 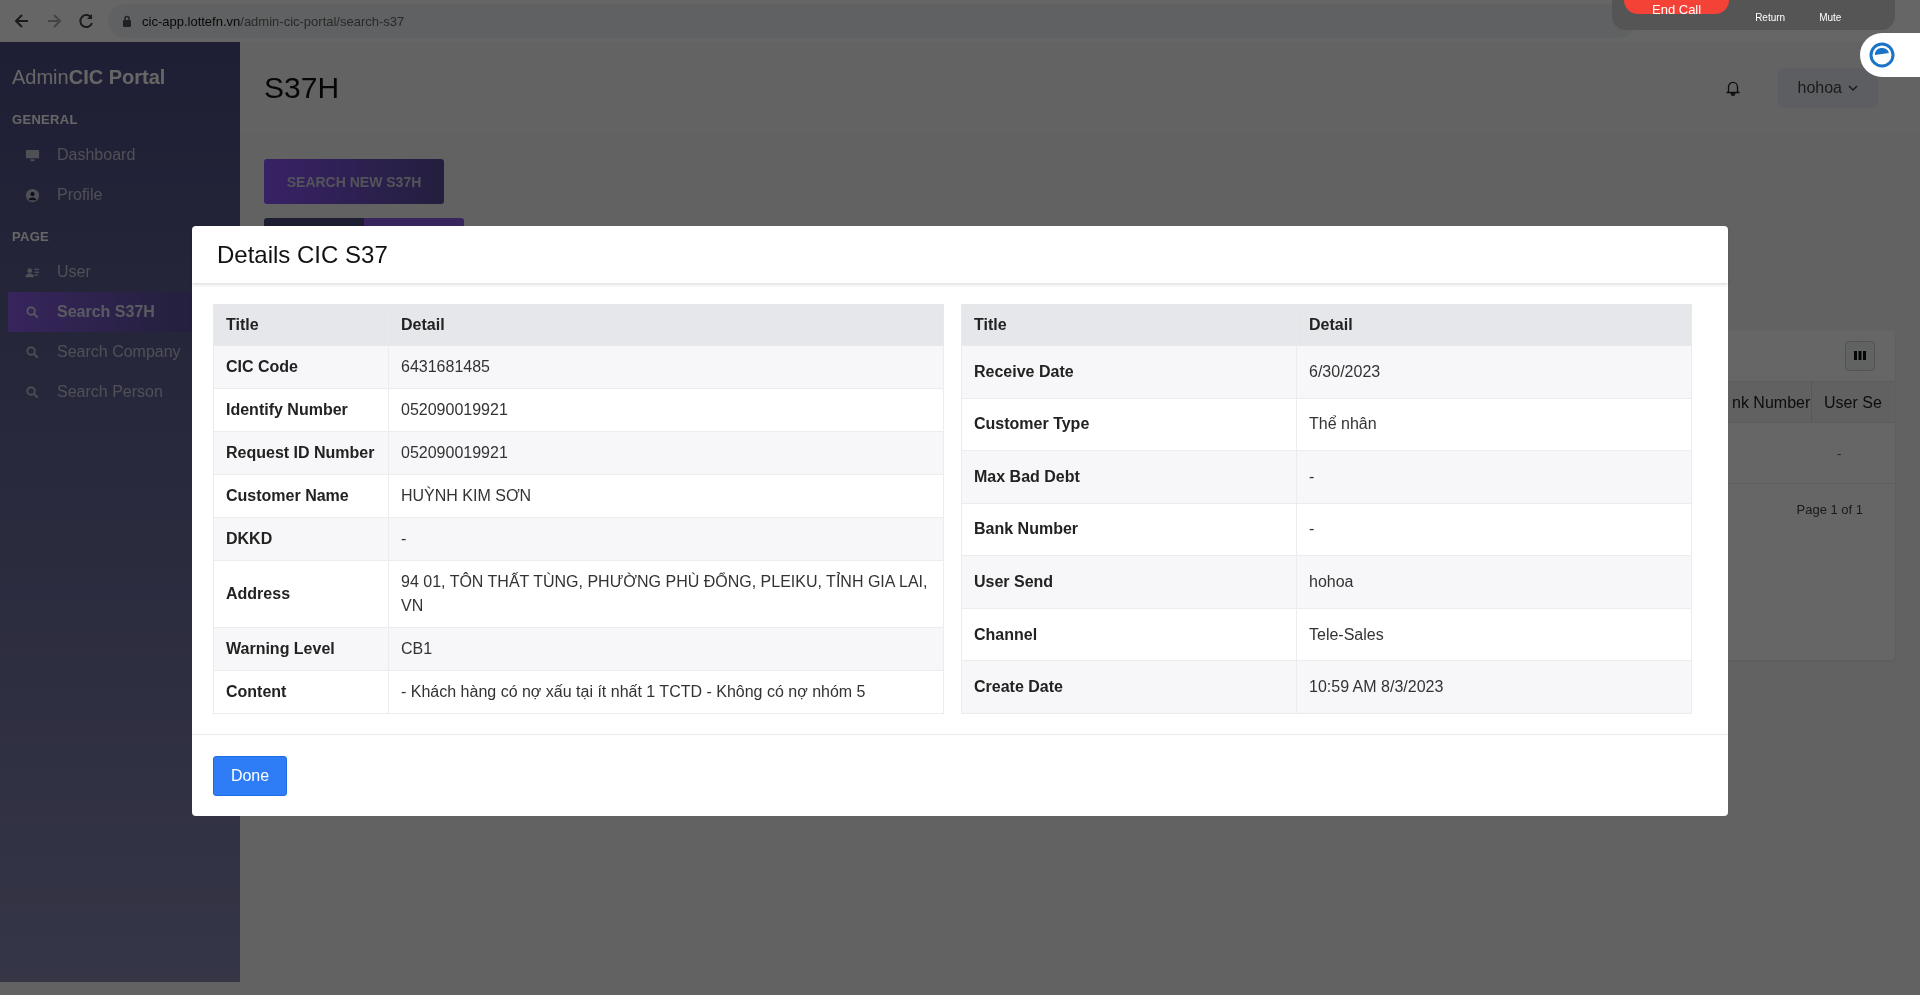 What do you see at coordinates (1129, 529) in the screenshot?
I see `table-cell: Bank Number` at bounding box center [1129, 529].